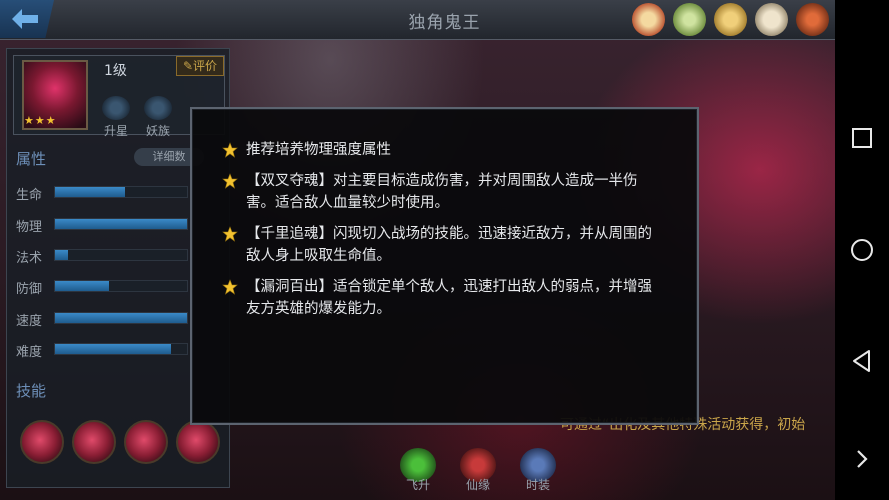  Describe the element at coordinates (198, 442) in the screenshot. I see `skill-4-icon` at that location.